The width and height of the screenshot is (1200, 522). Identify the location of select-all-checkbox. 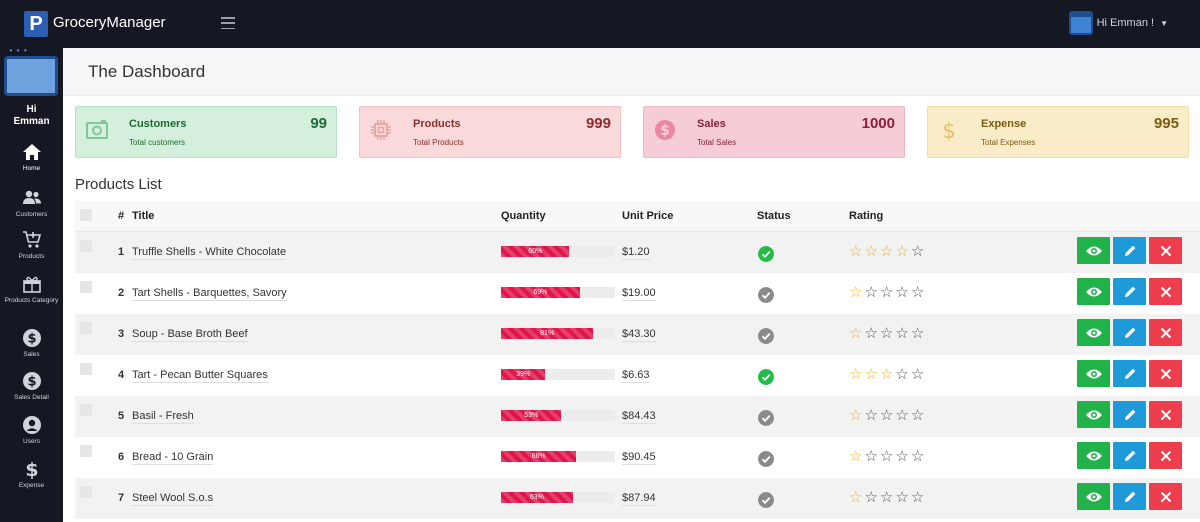
(86, 215).